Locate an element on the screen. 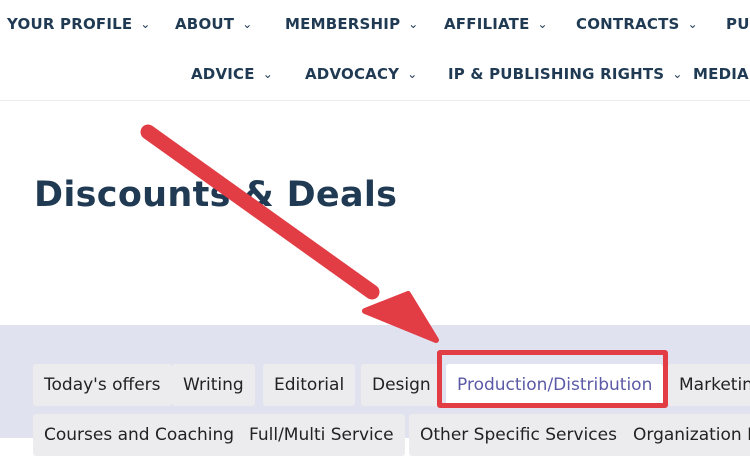  nav-item-advocacy: ADVOCACY ⌄ is located at coordinates (361, 74).